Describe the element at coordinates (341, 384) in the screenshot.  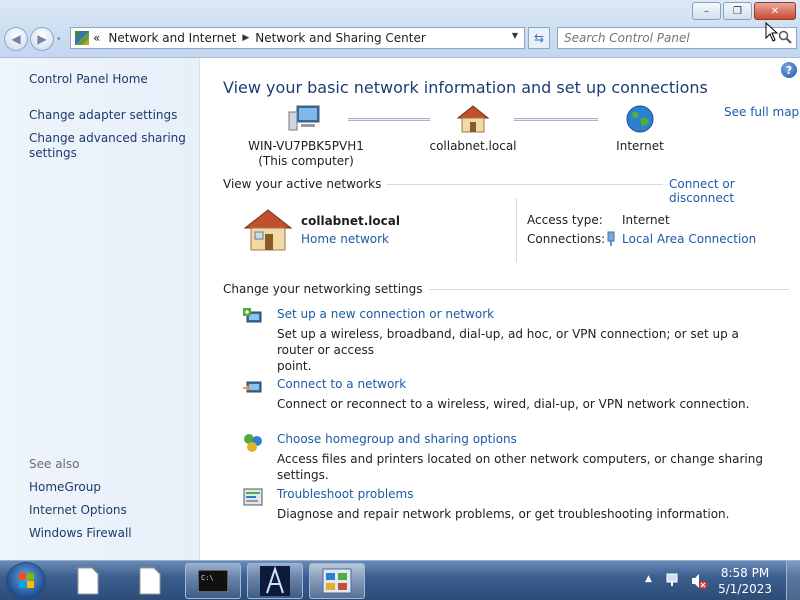
I see `connect-to-network-link: Connect to a network` at that location.